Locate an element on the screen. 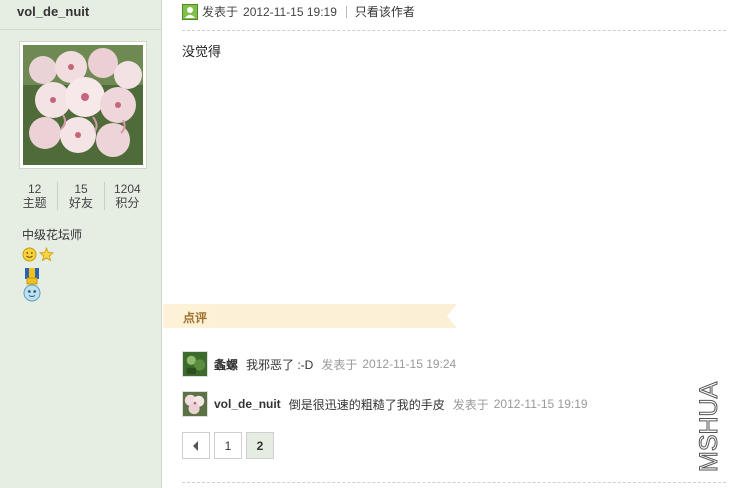 This screenshot has height=488, width=730. comment-username: vol_de_nuit is located at coordinates (247, 404).